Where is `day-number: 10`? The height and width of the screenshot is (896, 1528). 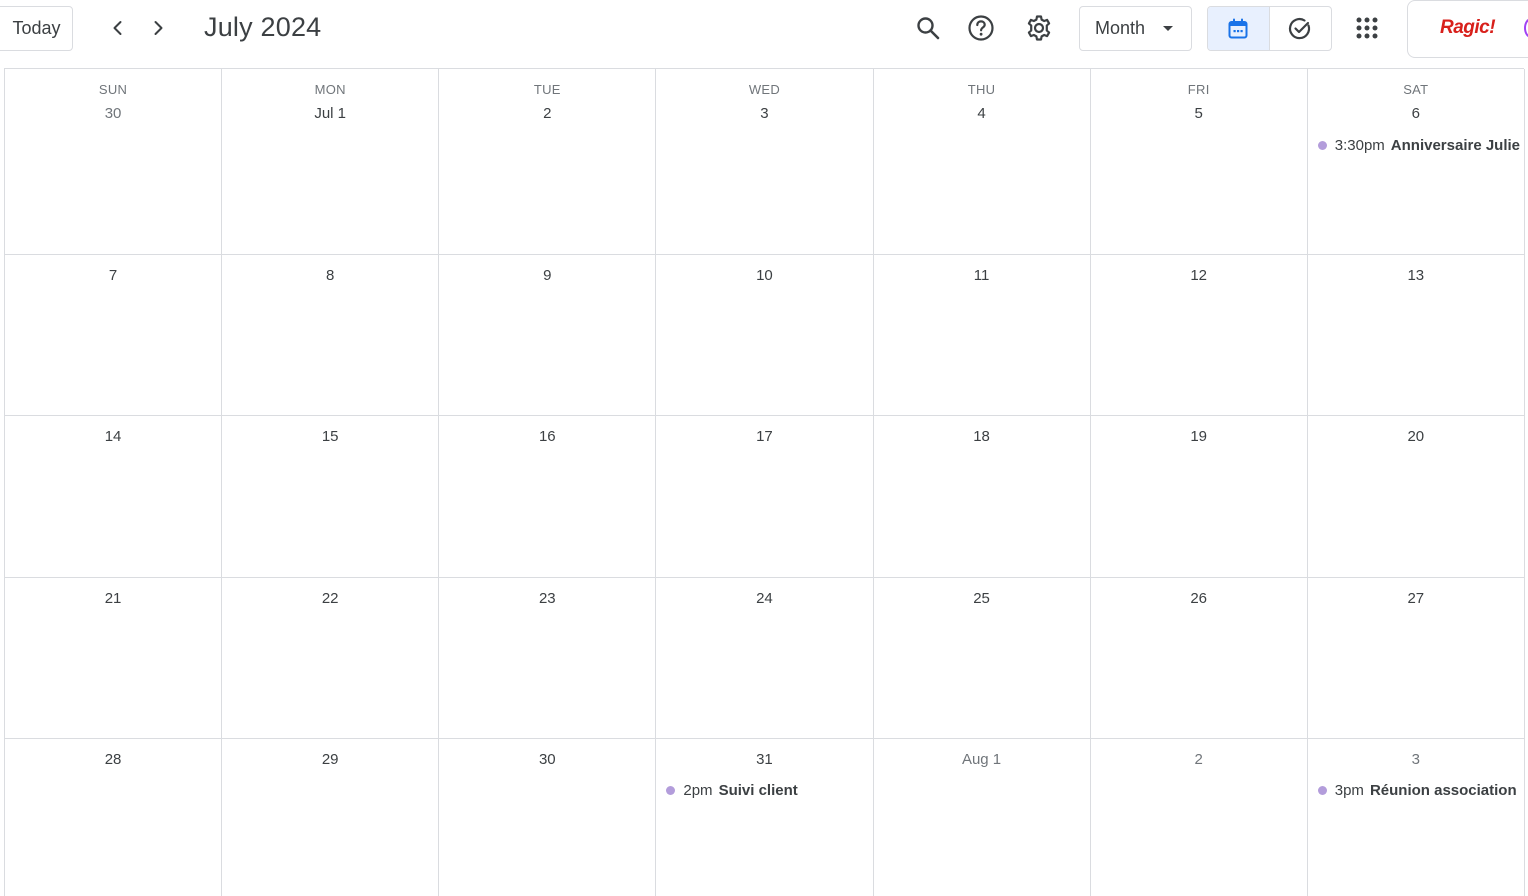
day-number: 10 is located at coordinates (764, 275).